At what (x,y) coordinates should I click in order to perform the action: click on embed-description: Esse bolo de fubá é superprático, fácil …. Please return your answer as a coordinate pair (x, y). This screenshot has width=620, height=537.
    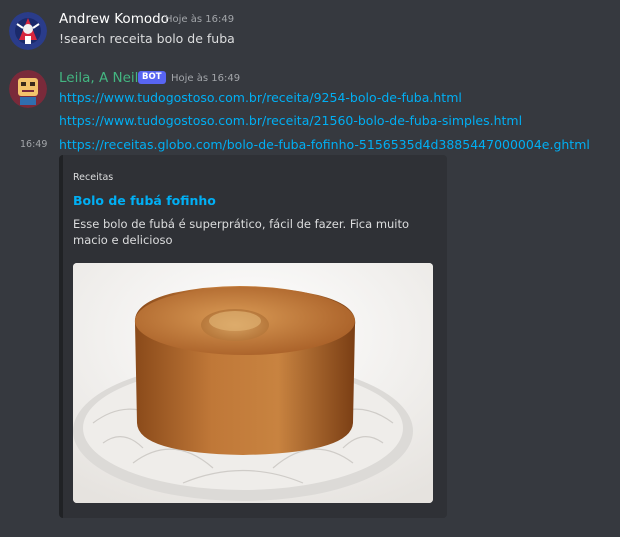
    Looking at the image, I should click on (241, 232).